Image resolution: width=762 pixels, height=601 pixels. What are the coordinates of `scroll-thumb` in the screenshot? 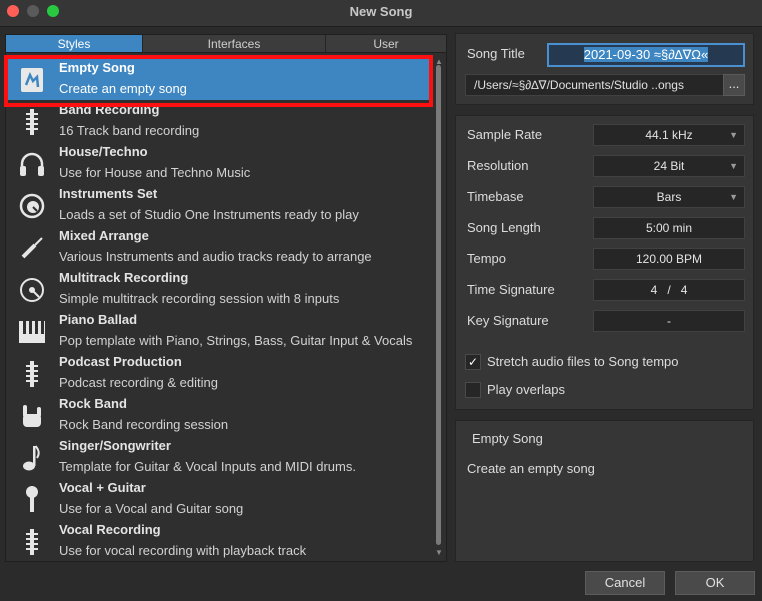 It's located at (438, 305).